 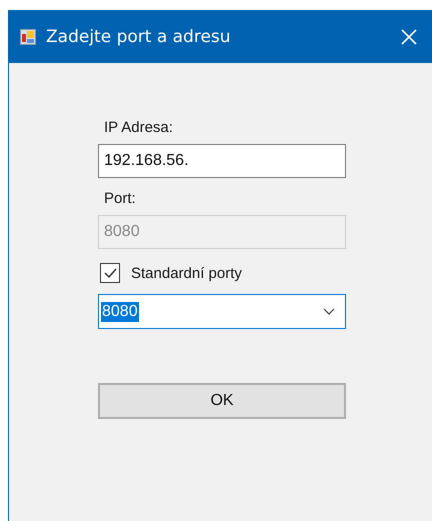 What do you see at coordinates (222, 311) in the screenshot?
I see `port-dropdown: 8080` at bounding box center [222, 311].